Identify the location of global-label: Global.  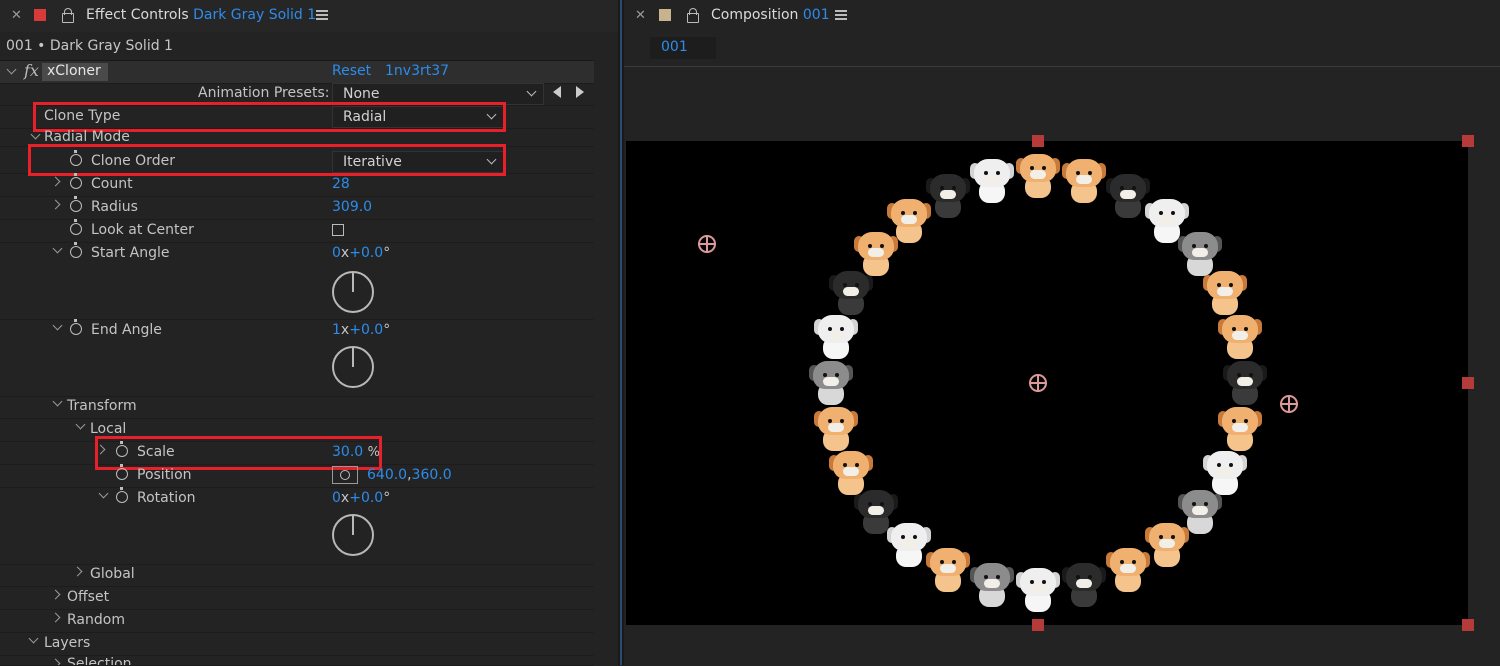
(112, 574).